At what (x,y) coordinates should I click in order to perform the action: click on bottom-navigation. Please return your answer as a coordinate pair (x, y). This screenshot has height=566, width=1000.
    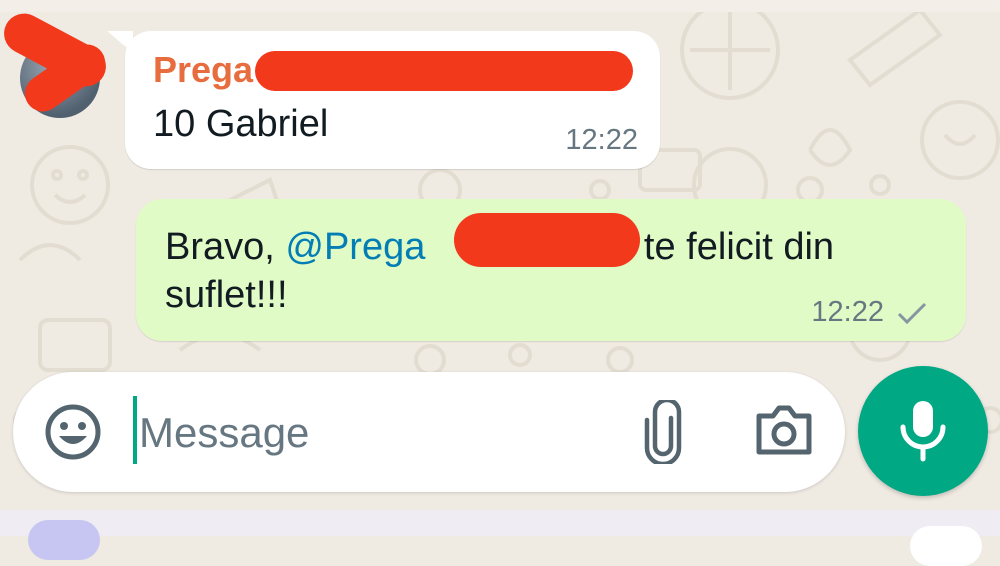
    Looking at the image, I should click on (500, 538).